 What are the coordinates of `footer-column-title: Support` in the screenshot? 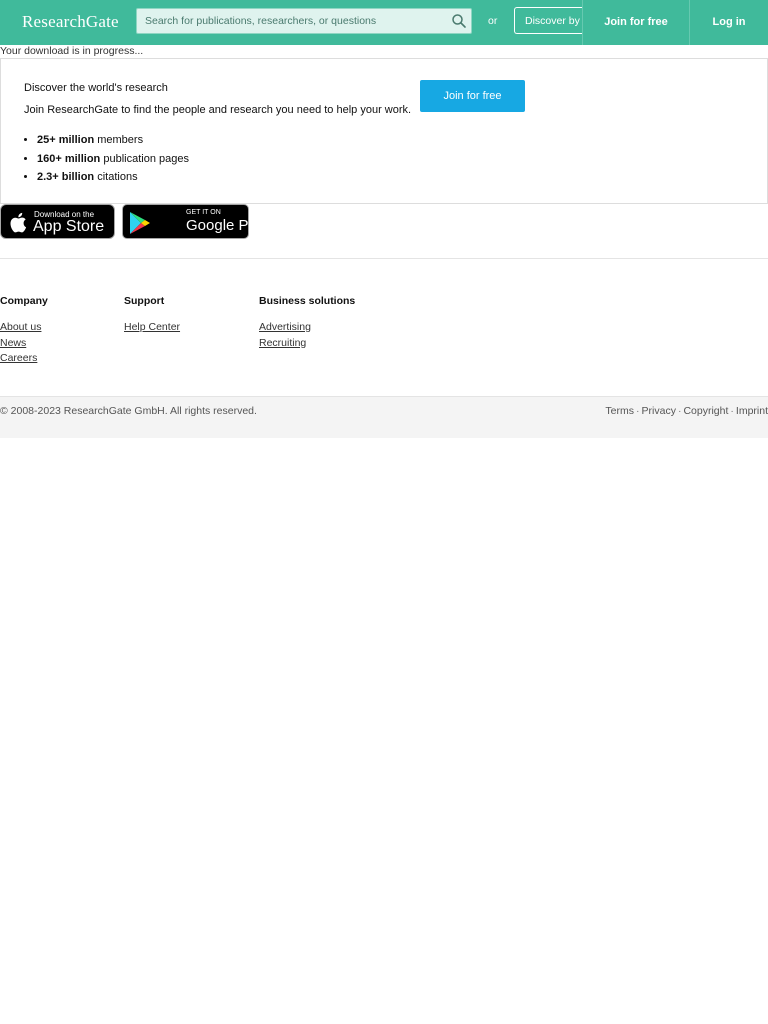 It's located at (144, 301).